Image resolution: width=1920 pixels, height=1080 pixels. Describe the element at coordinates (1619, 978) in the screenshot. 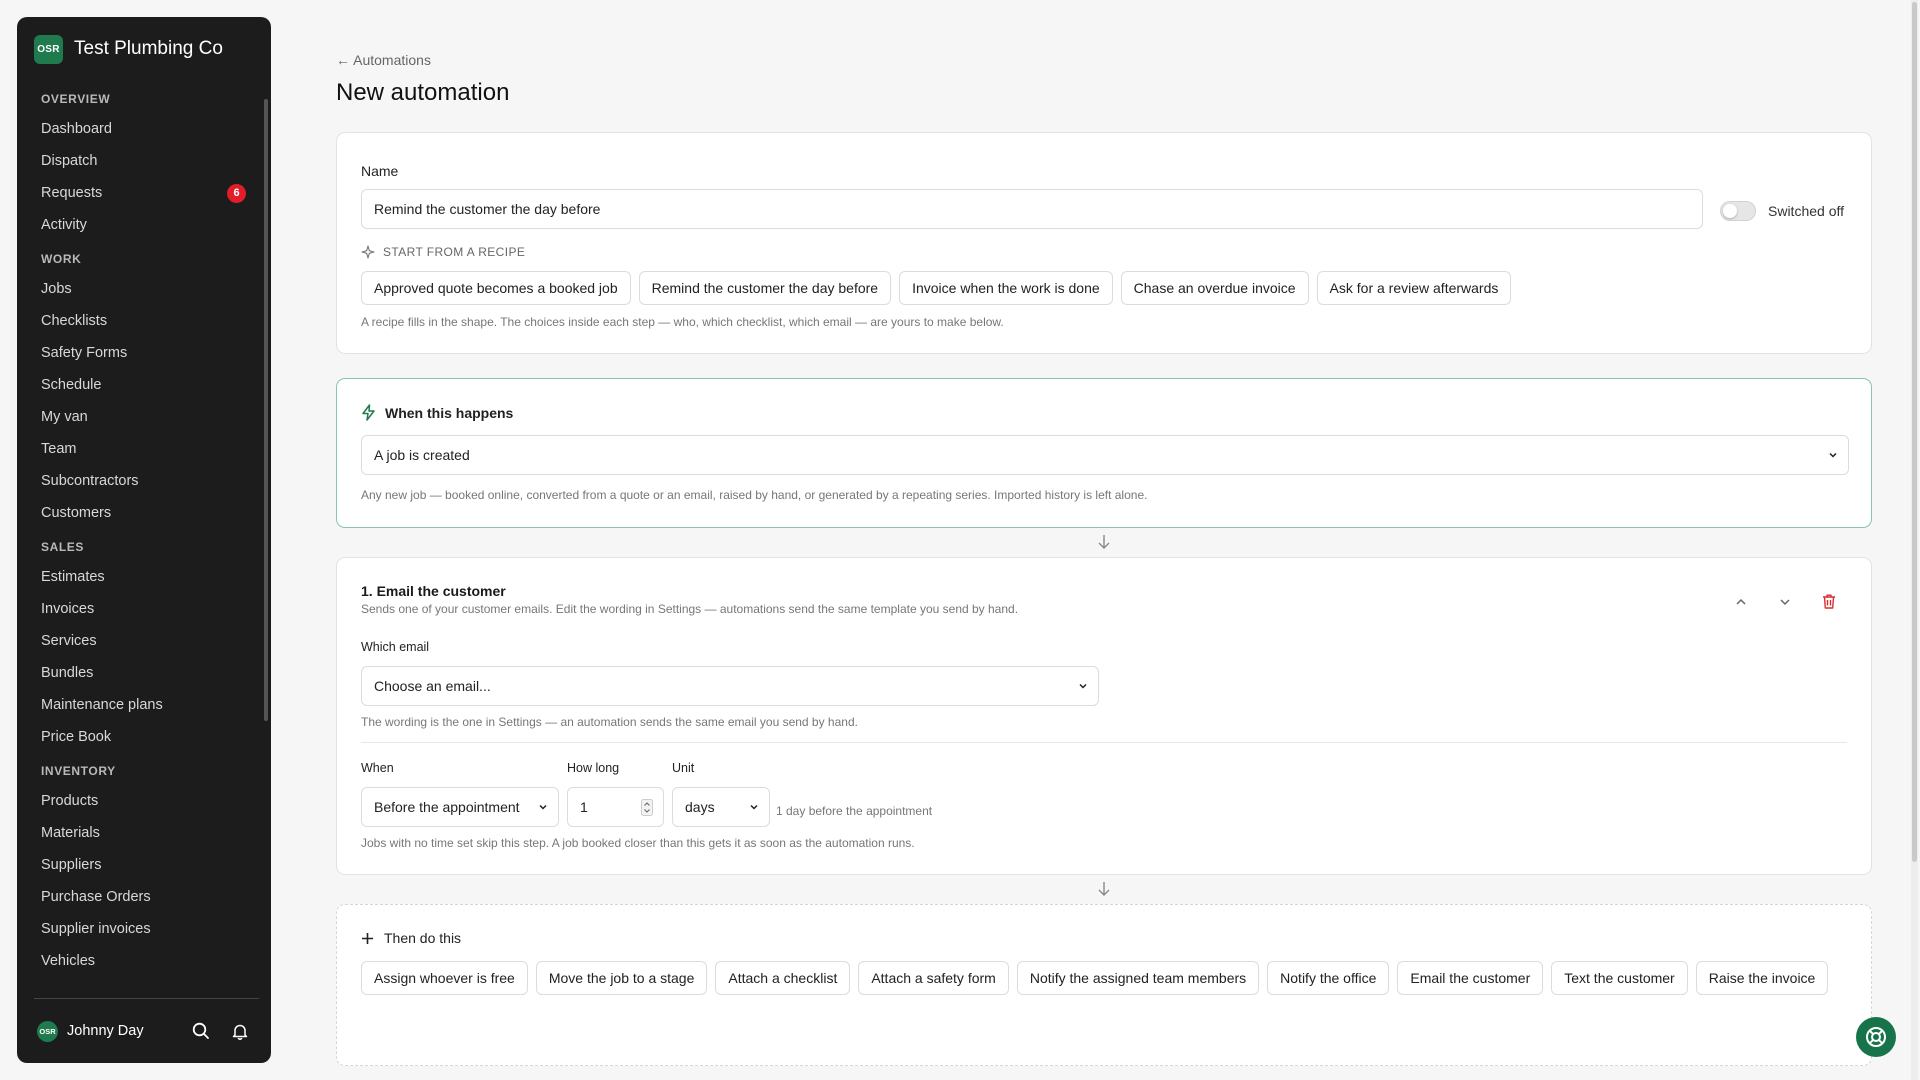

I see `action-chip-text-customer: Text the customer` at that location.